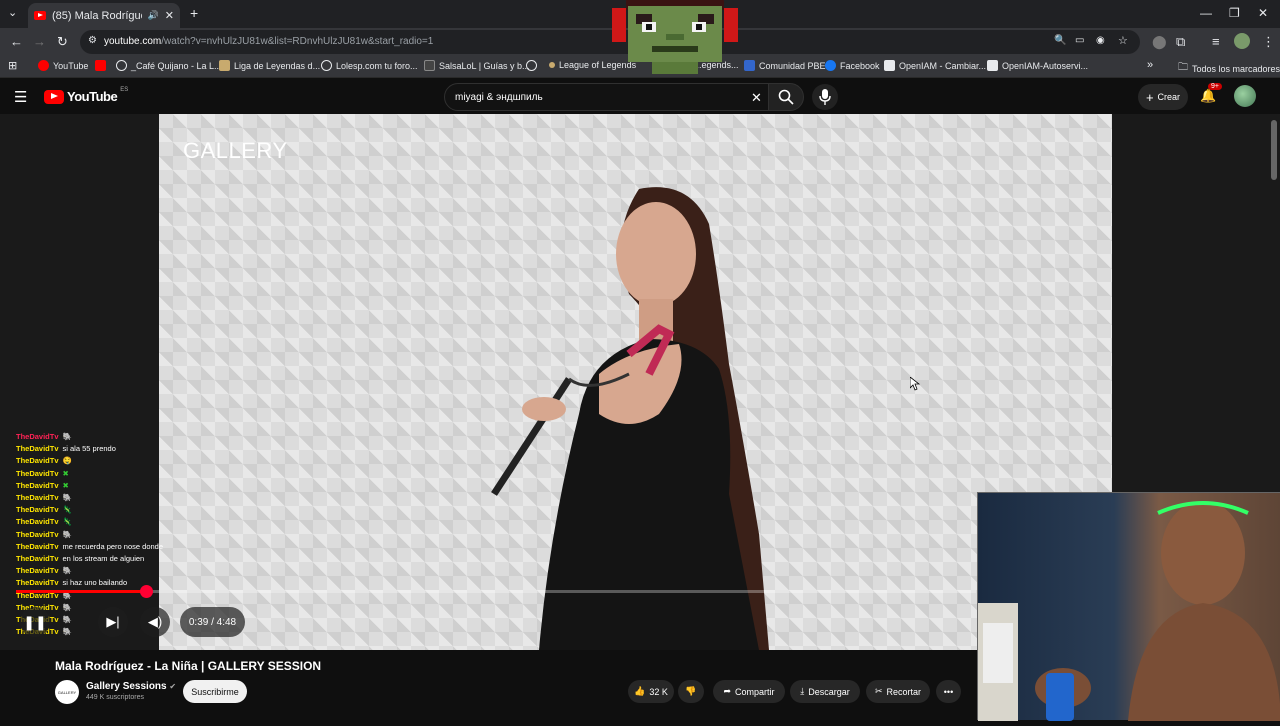  Describe the element at coordinates (12, 65) in the screenshot. I see `apps-grid-icon: ⊞` at that location.